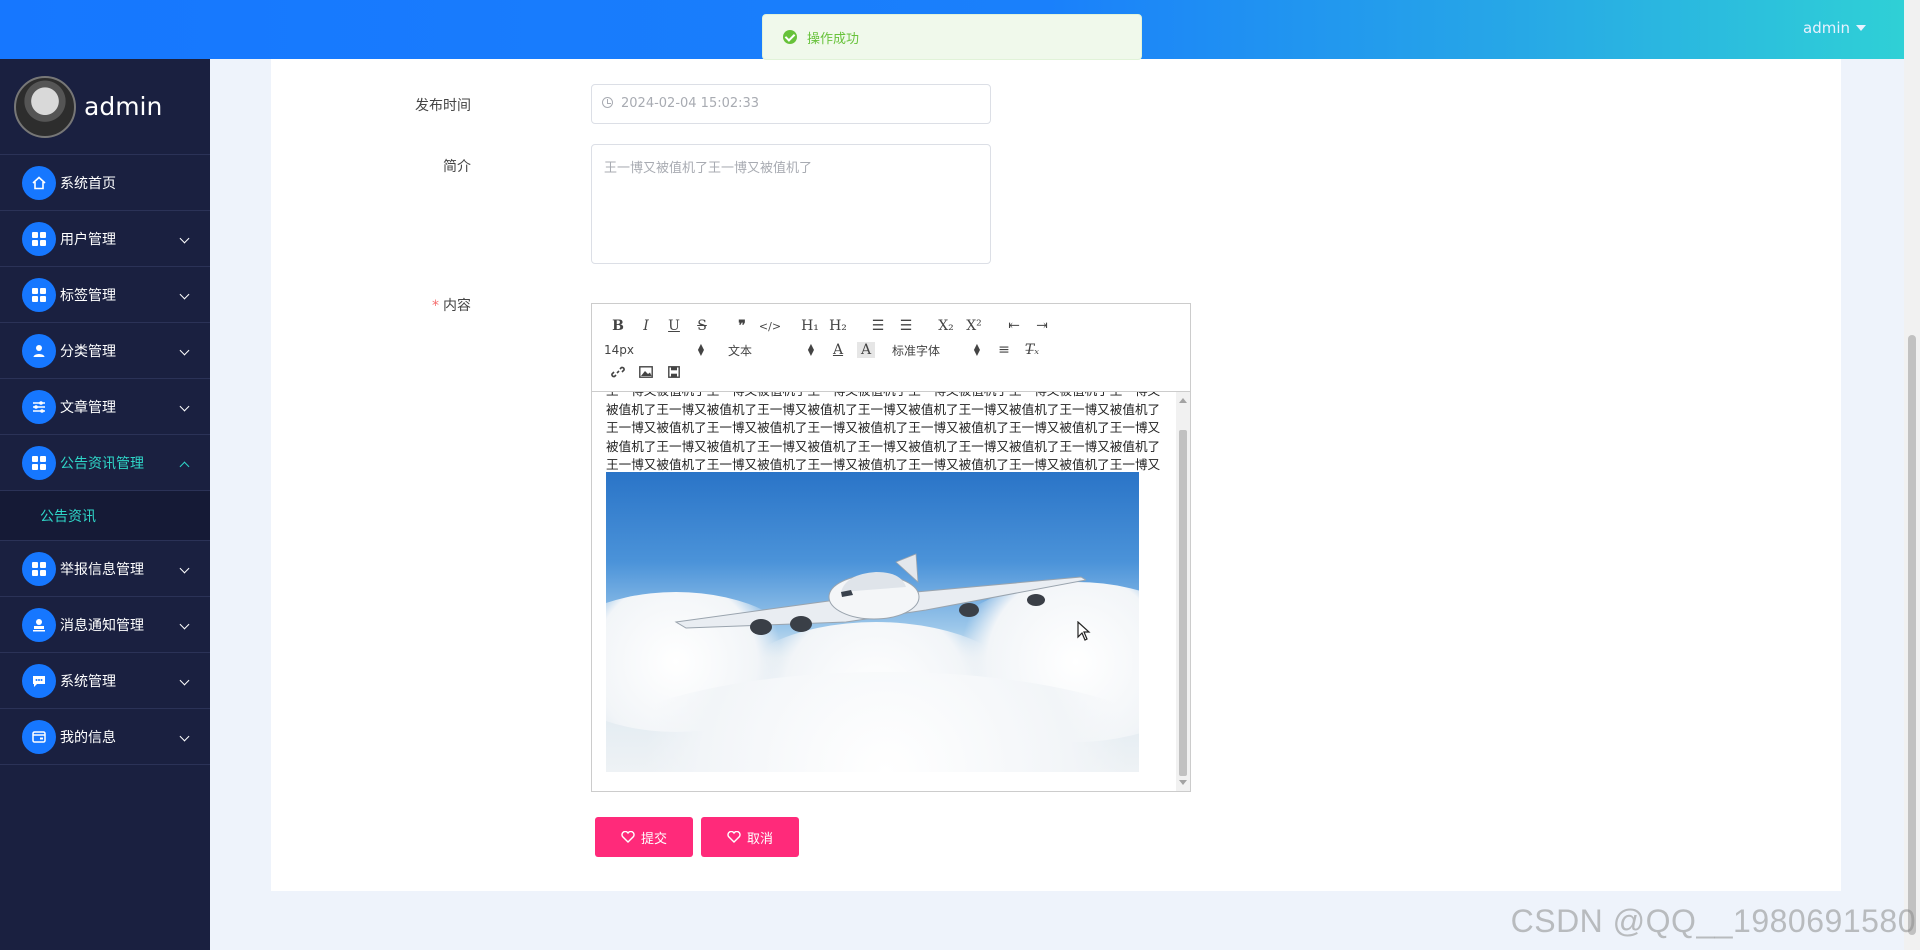 The width and height of the screenshot is (1920, 950). What do you see at coordinates (123, 106) in the screenshot?
I see `brand-name: admin` at bounding box center [123, 106].